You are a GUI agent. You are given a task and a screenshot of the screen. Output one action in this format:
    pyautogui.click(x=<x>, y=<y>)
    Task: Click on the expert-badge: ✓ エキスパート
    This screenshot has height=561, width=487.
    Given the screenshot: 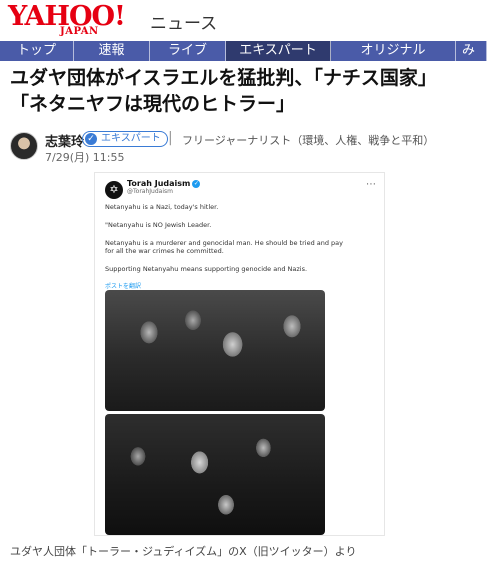 What is the action you would take?
    pyautogui.click(x=125, y=139)
    